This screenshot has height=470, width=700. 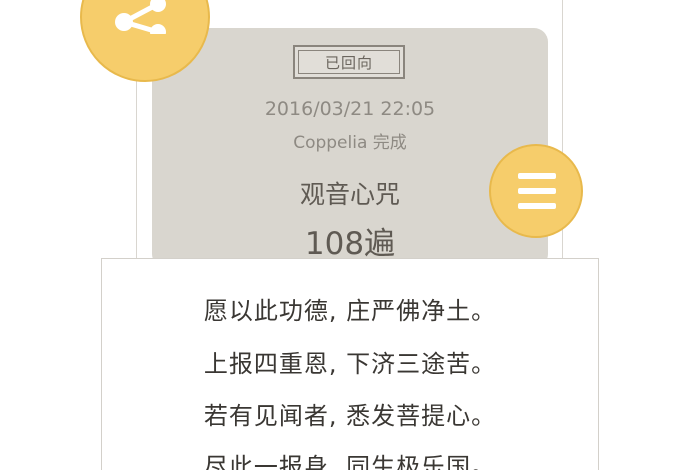 What do you see at coordinates (140, 17) in the screenshot?
I see `share-icon` at bounding box center [140, 17].